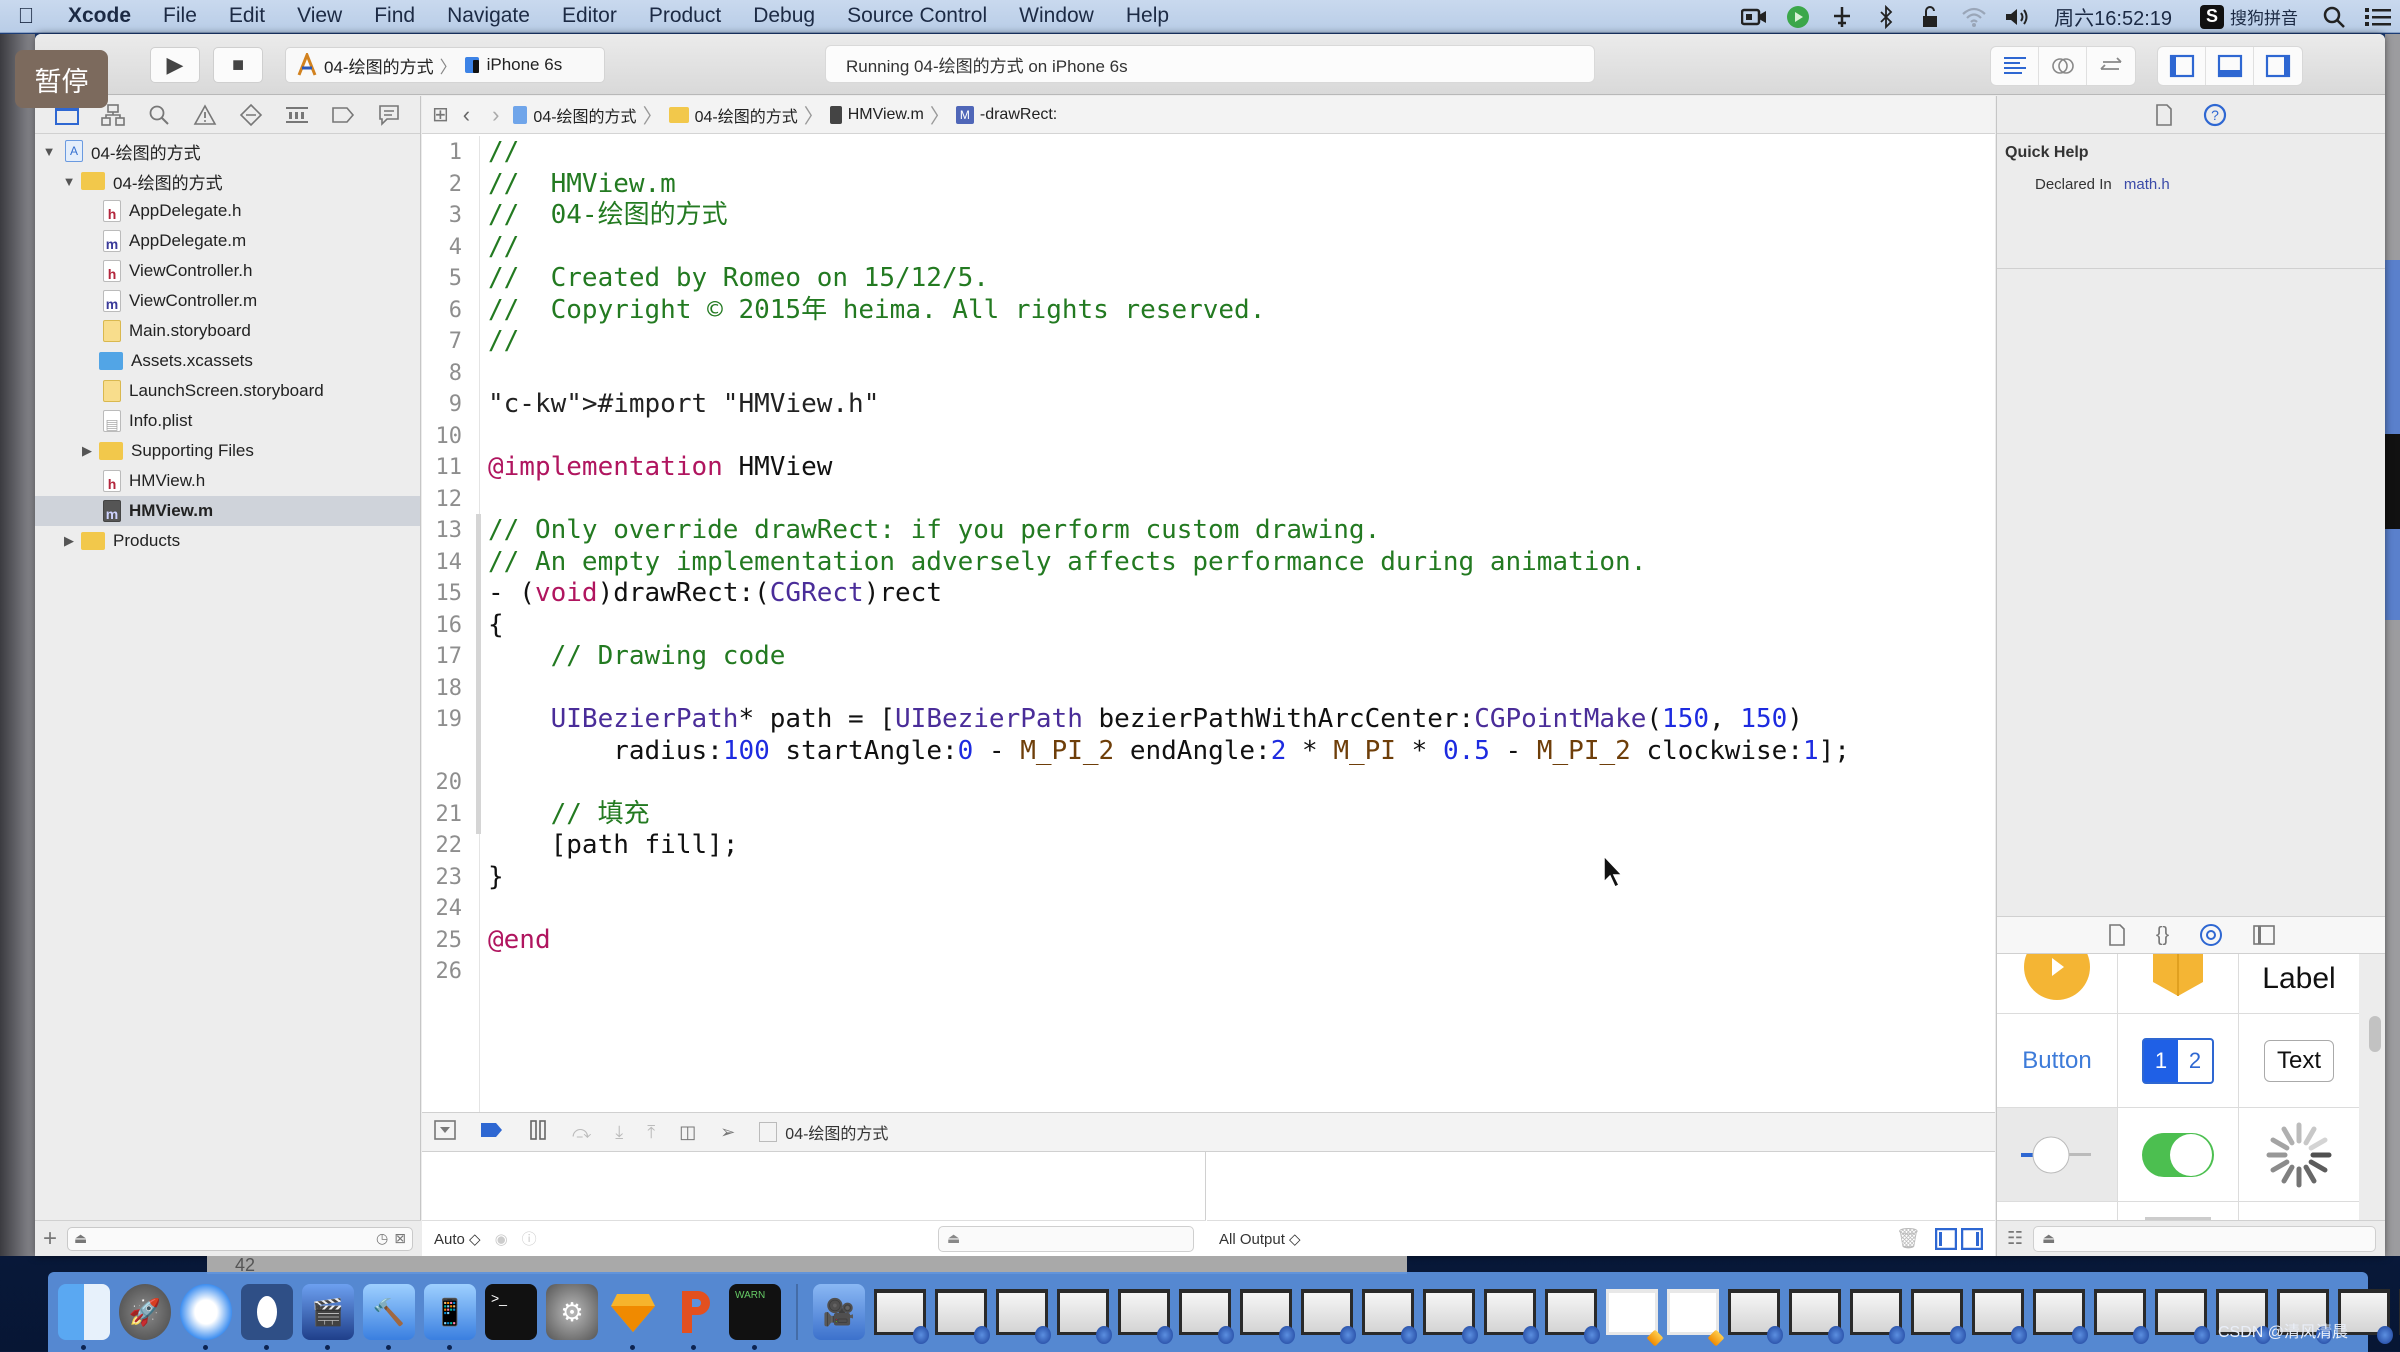 The height and width of the screenshot is (1352, 2400). What do you see at coordinates (238, 65) in the screenshot?
I see `stop-button: ■` at bounding box center [238, 65].